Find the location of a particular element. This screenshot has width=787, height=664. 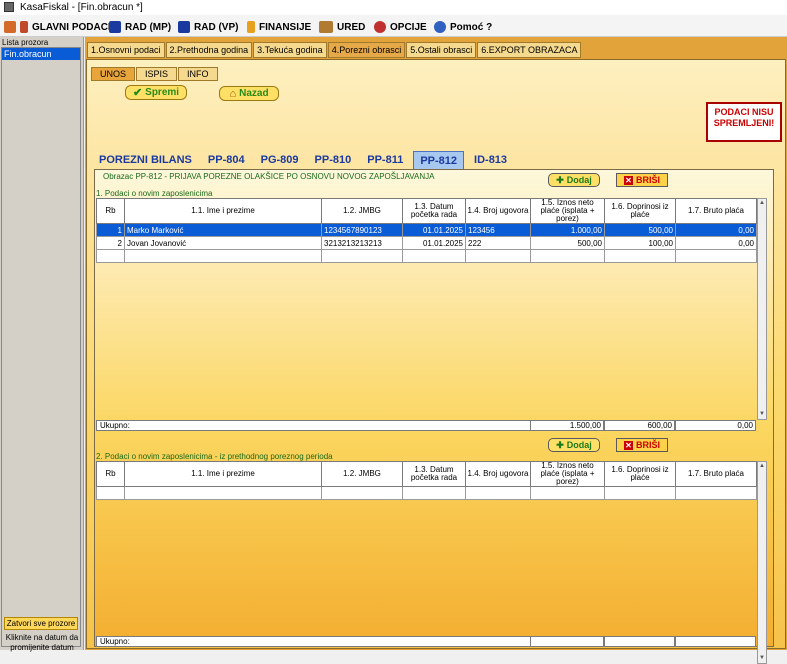

tab-pp-812: PP-812 is located at coordinates (439, 160).